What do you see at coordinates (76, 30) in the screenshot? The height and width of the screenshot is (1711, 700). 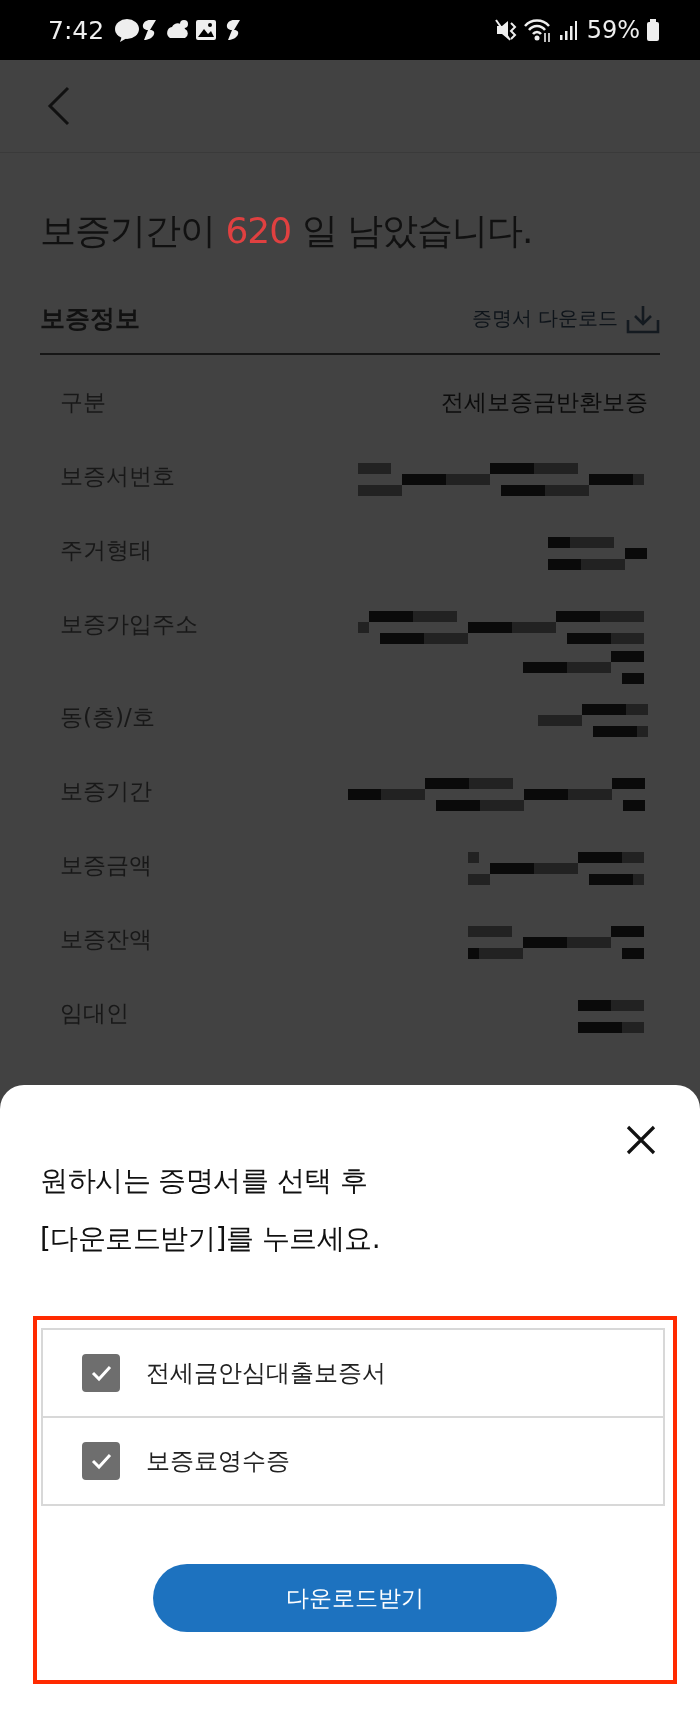 I see `status-time: 7:42` at bounding box center [76, 30].